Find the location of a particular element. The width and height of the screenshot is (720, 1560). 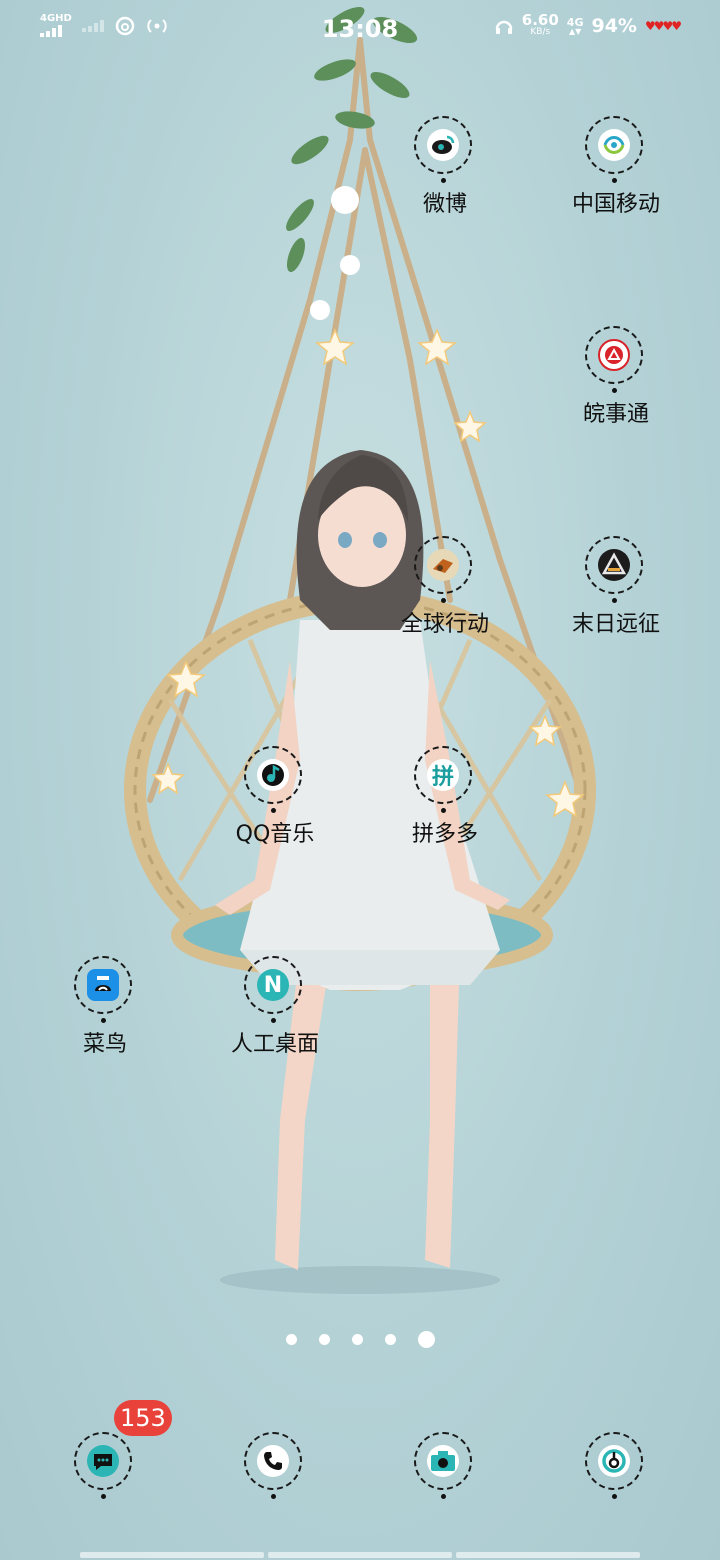

battery-percentage: 94% is located at coordinates (614, 26).